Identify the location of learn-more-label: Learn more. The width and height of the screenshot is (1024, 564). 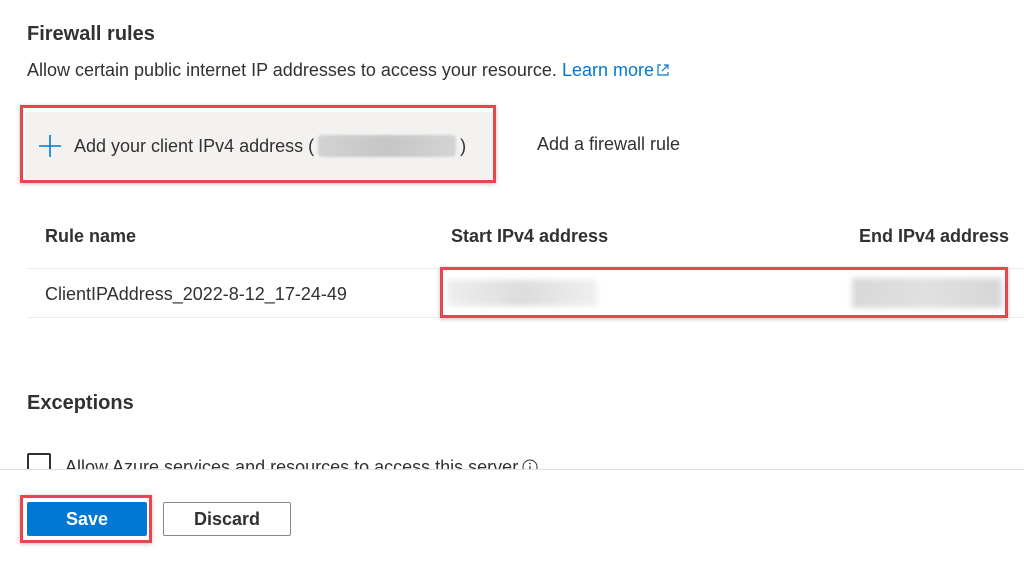
(608, 70).